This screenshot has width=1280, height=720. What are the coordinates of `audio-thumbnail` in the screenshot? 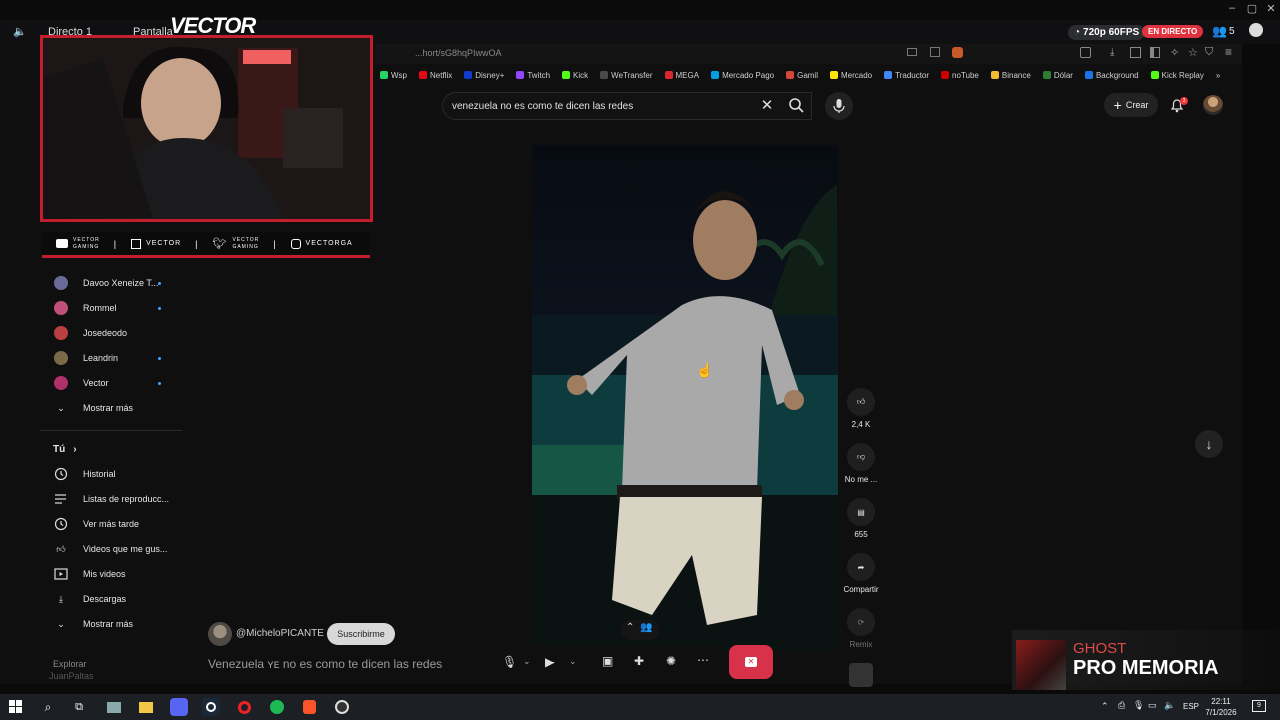 It's located at (861, 675).